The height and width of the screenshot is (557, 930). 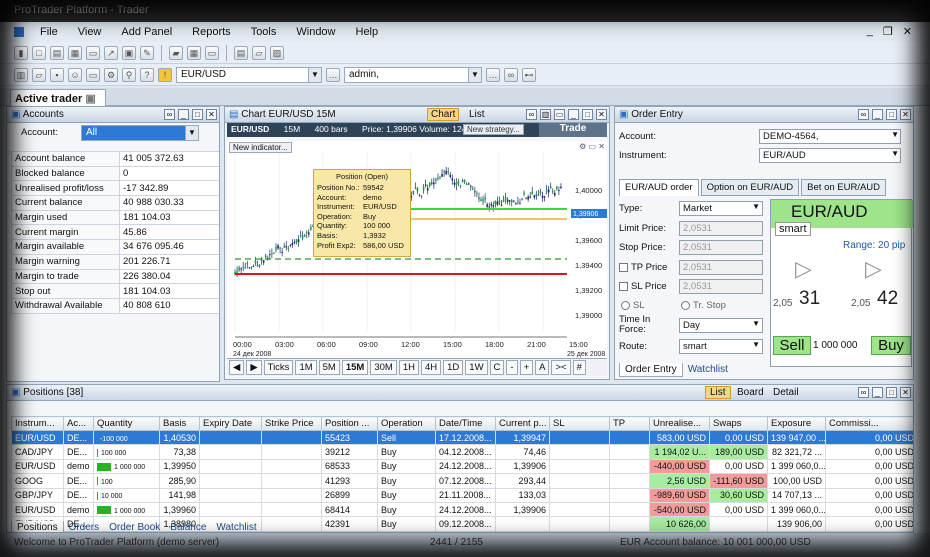 I want to click on tab-bet: Bet on EUR/AUD, so click(x=844, y=187).